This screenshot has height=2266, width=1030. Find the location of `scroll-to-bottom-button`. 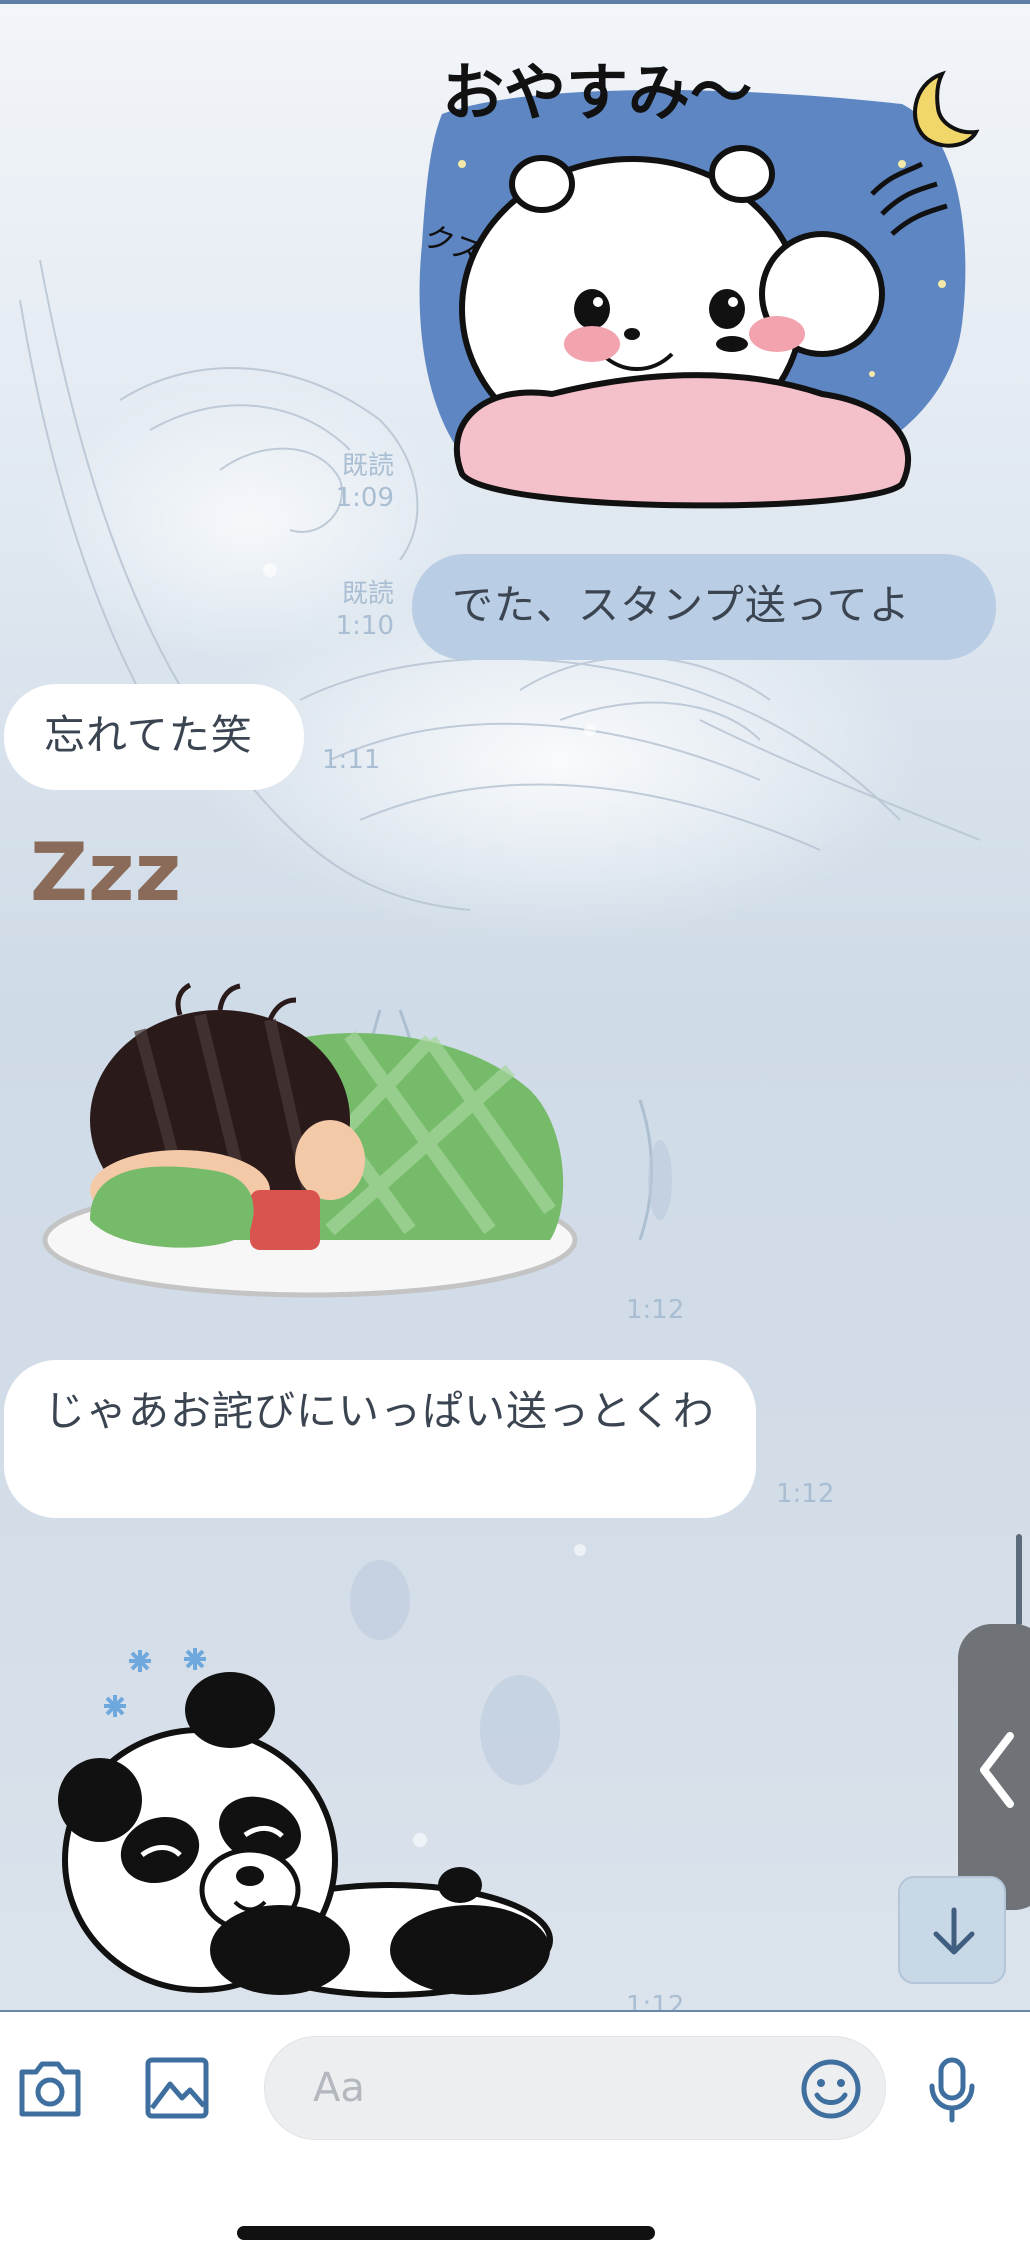

scroll-to-bottom-button is located at coordinates (952, 1930).